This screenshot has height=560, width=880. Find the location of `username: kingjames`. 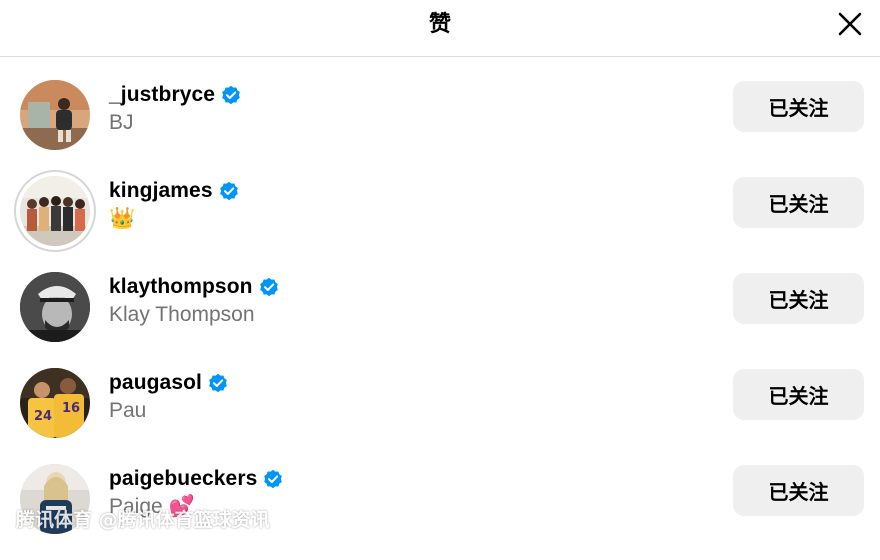

username: kingjames is located at coordinates (161, 191).